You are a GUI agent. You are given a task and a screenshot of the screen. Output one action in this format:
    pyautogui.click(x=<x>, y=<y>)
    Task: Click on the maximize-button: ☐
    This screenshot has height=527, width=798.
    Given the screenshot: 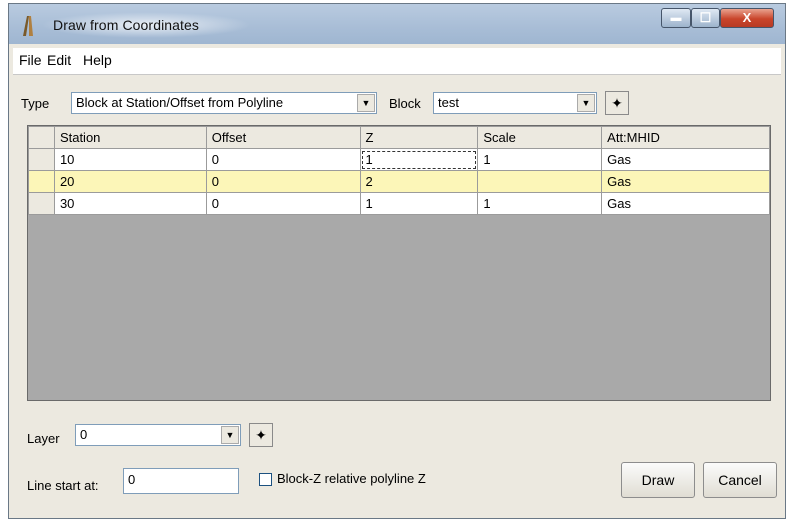 What is the action you would take?
    pyautogui.click(x=705, y=18)
    